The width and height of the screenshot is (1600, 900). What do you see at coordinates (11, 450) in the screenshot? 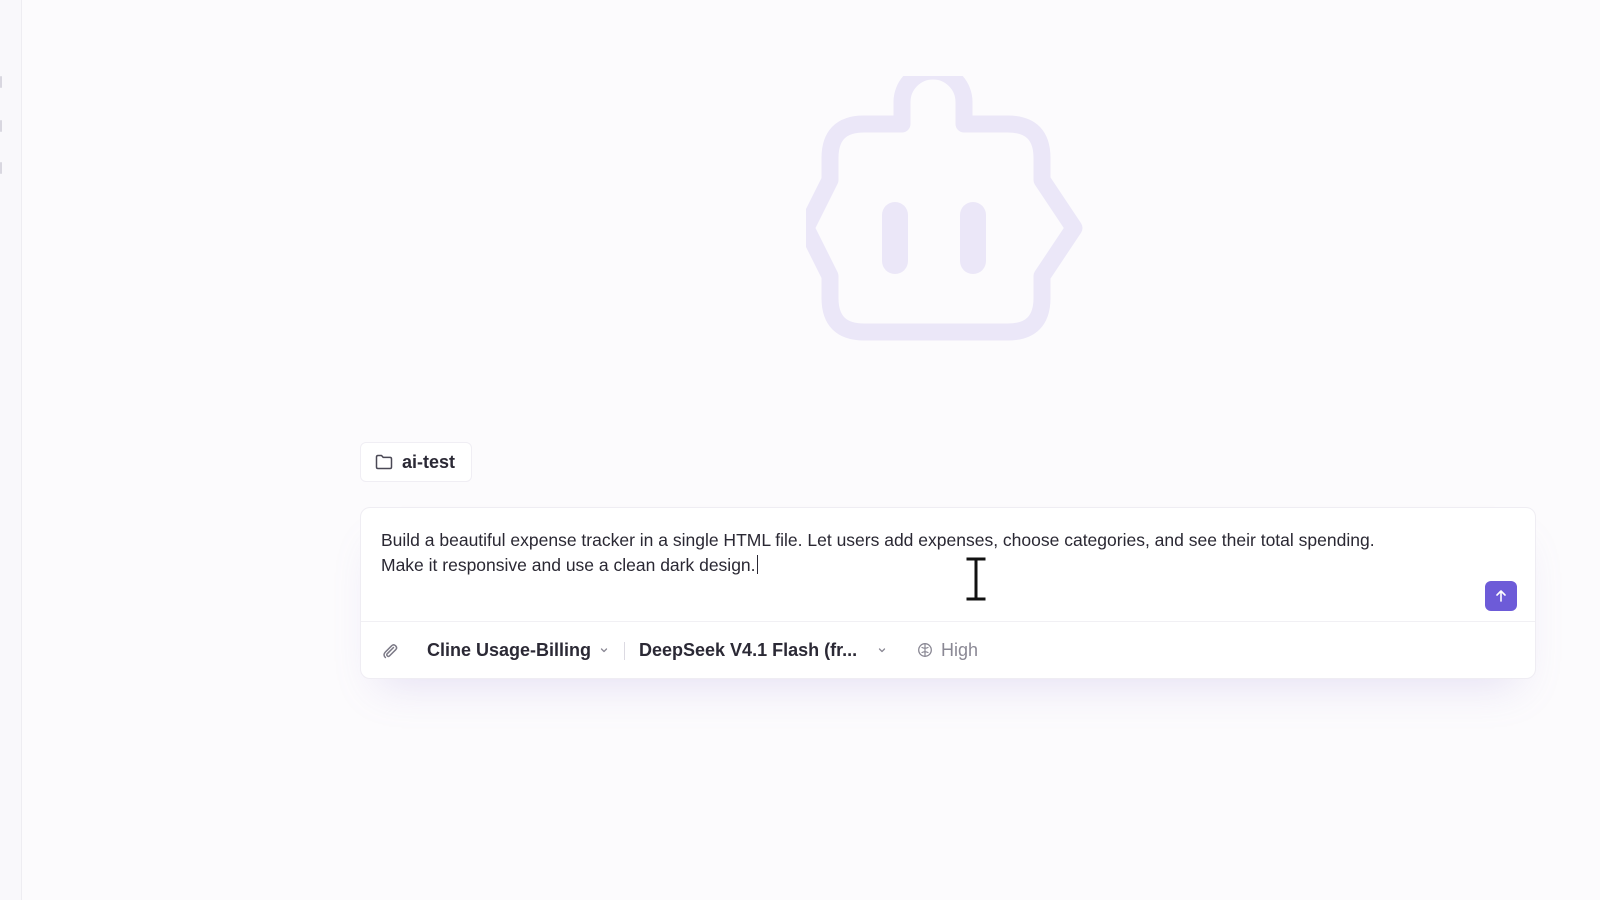
I see `left-rail` at bounding box center [11, 450].